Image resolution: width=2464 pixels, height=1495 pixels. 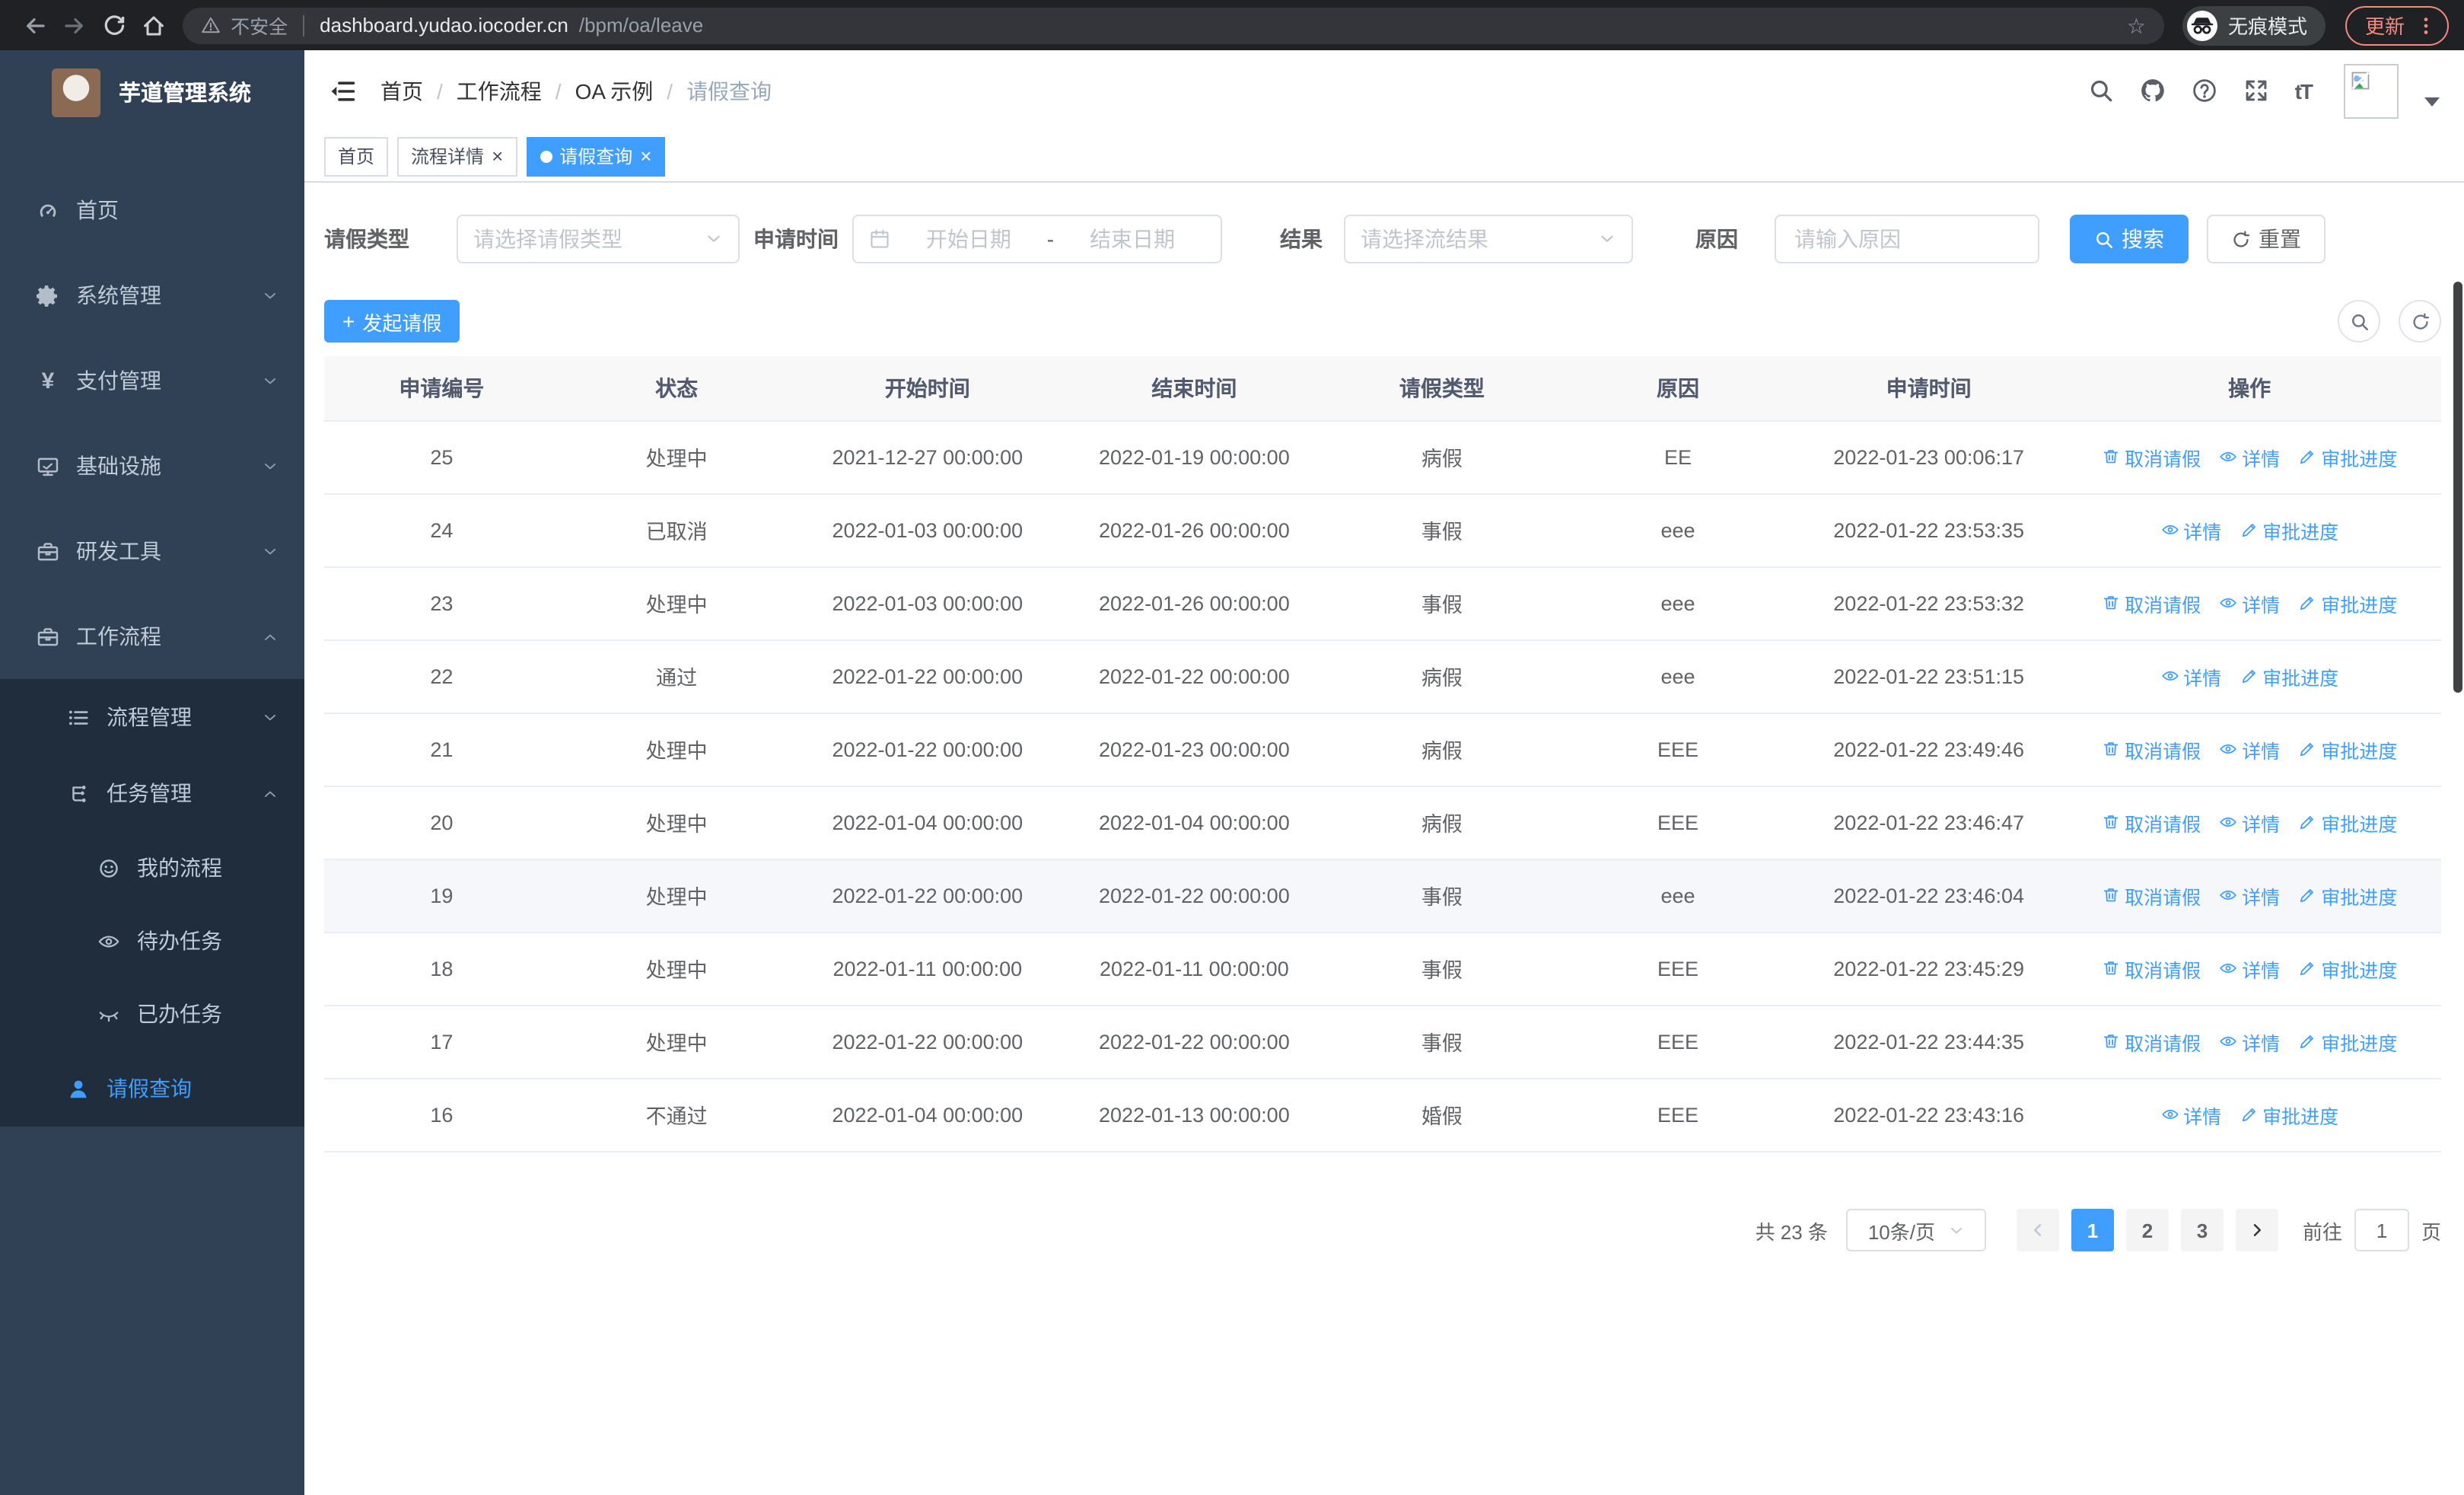 I want to click on page-button-3: 3, so click(x=2202, y=1230).